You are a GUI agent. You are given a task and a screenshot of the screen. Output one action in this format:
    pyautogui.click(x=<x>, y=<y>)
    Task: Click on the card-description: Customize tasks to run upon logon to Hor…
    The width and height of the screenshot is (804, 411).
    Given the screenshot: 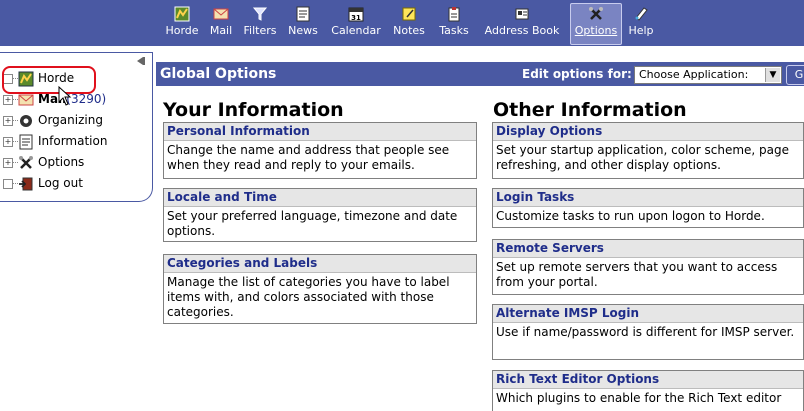 What is the action you would take?
    pyautogui.click(x=630, y=216)
    